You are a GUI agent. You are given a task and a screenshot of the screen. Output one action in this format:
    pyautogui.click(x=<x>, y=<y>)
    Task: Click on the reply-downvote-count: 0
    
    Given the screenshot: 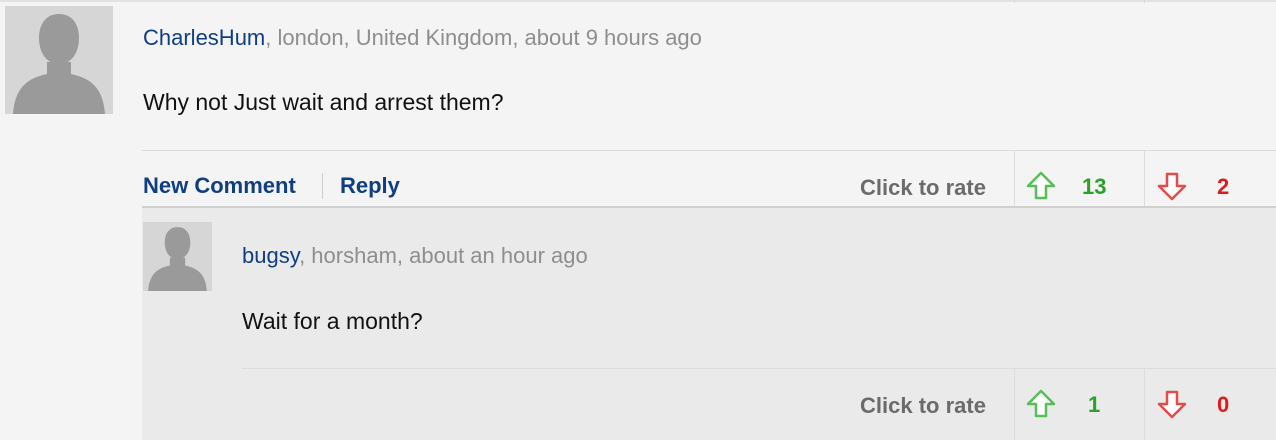 What is the action you would take?
    pyautogui.click(x=1223, y=404)
    